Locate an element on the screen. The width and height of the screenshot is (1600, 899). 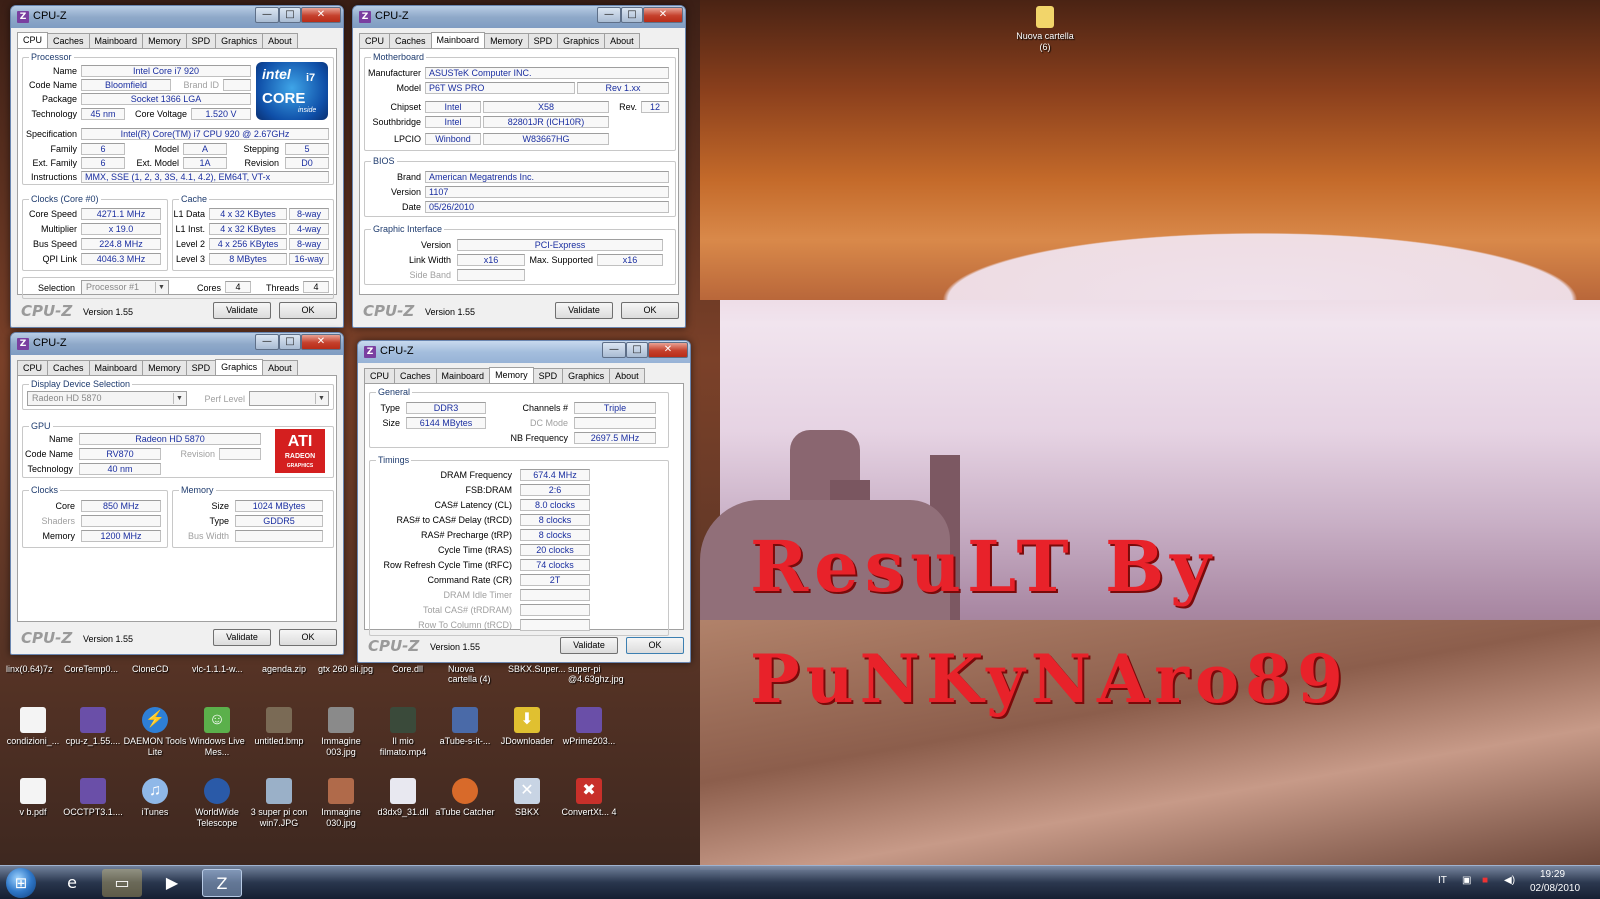
desktop-icon-label: super-pi @4.63ghz.jpg is located at coordinates (598, 674).